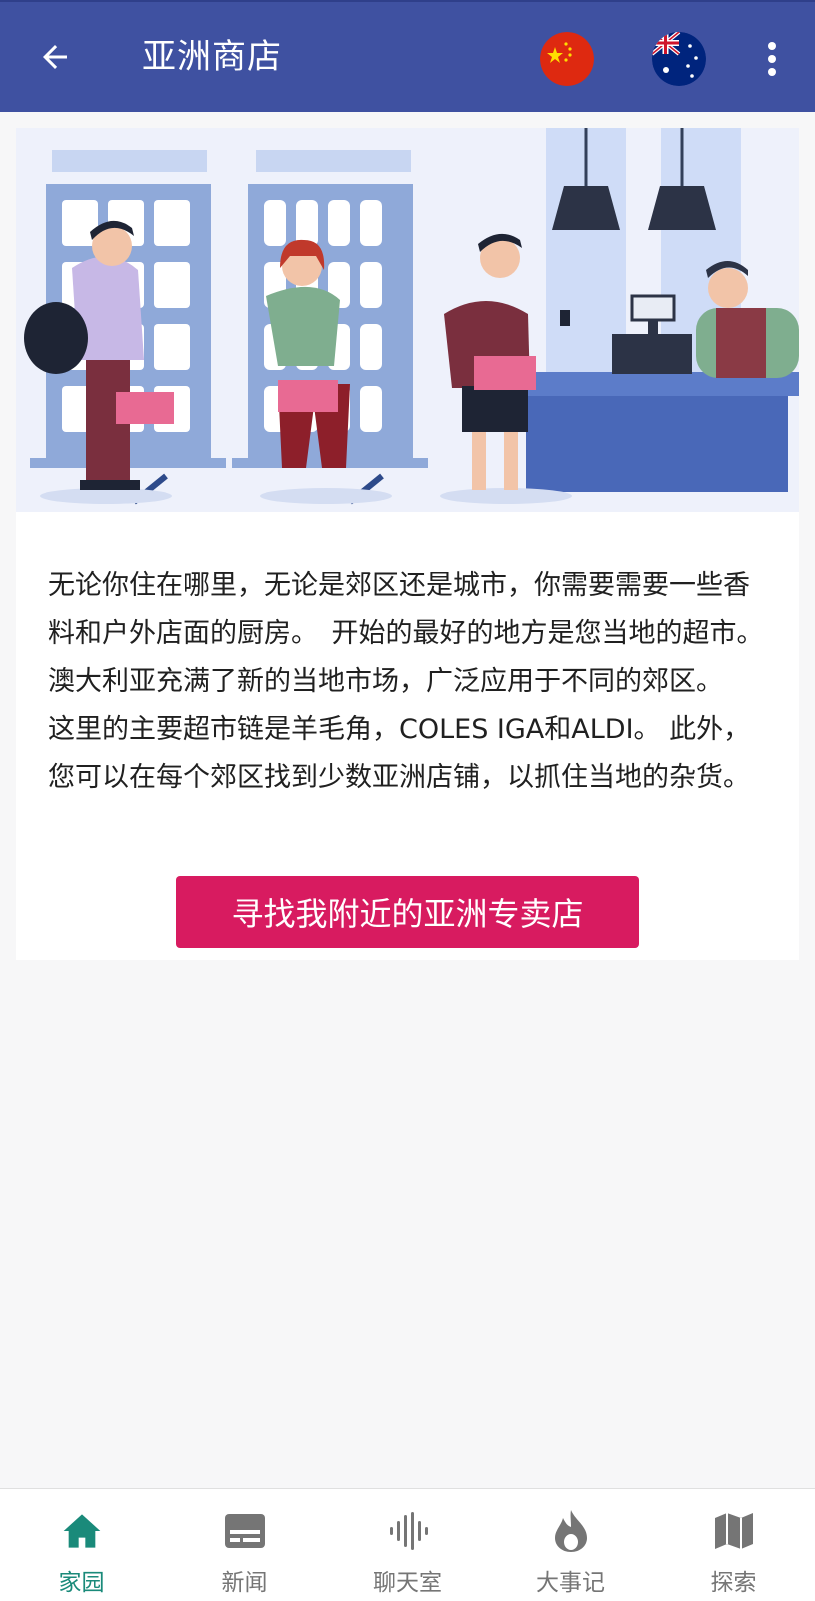  I want to click on nav-item-home: 家园, so click(81, 1545).